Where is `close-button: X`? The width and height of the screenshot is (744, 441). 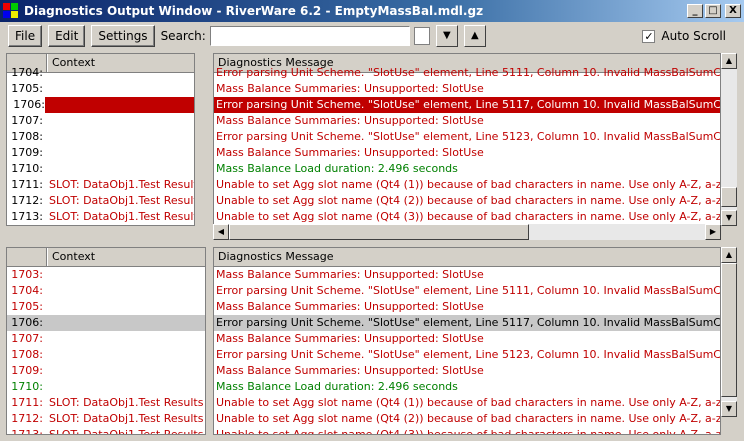 close-button: X is located at coordinates (733, 11).